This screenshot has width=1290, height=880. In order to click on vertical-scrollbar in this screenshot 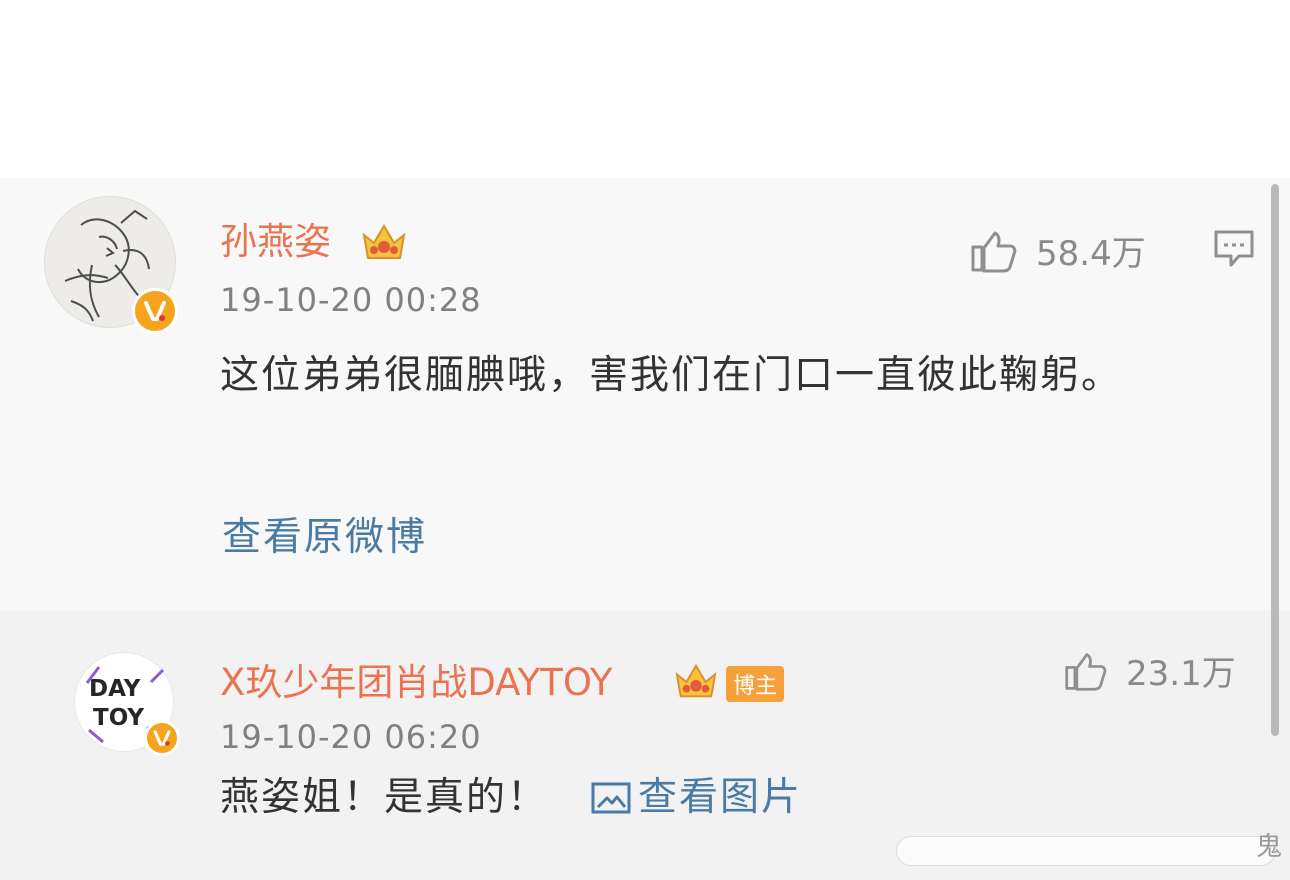, I will do `click(1275, 460)`.